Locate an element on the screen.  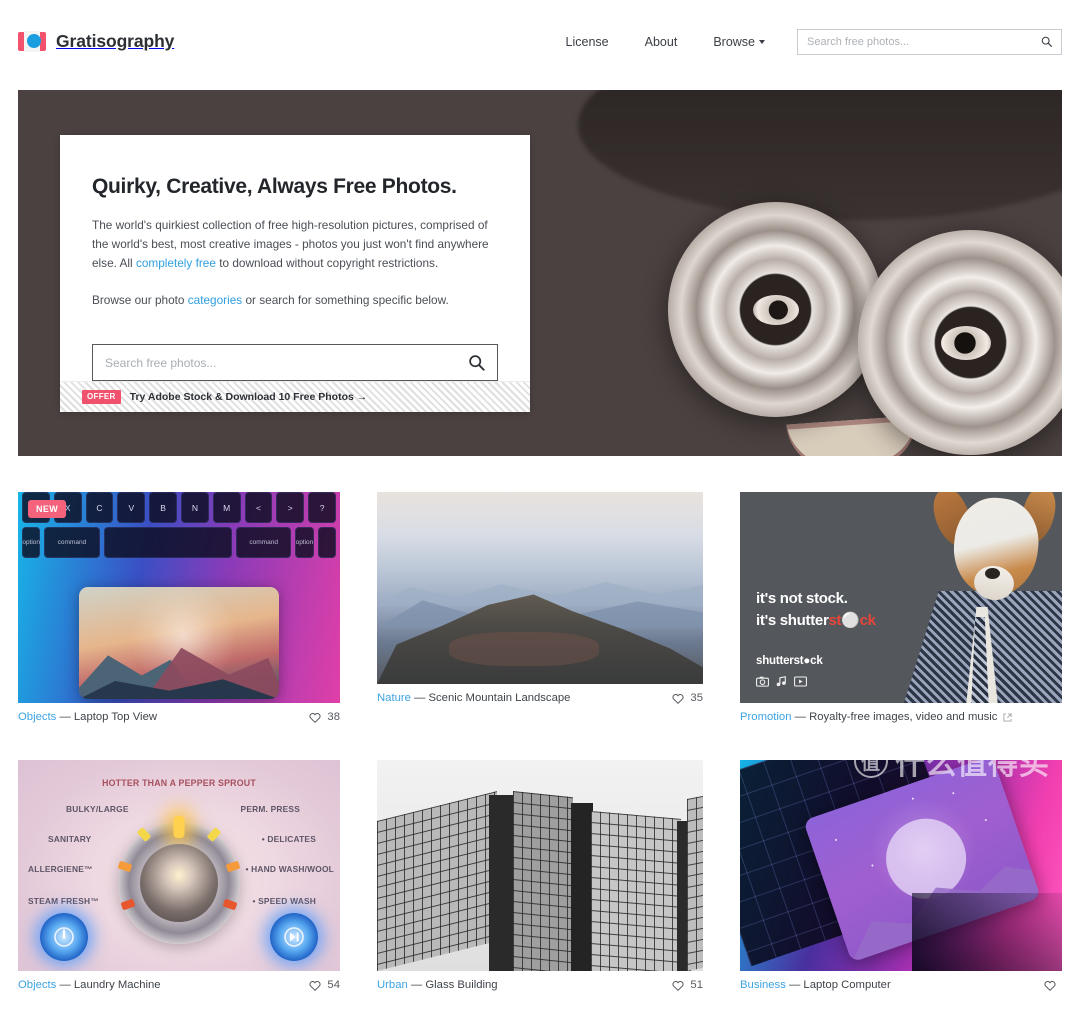
dial-label-bulky: BULKY/LARGE is located at coordinates (97, 809).